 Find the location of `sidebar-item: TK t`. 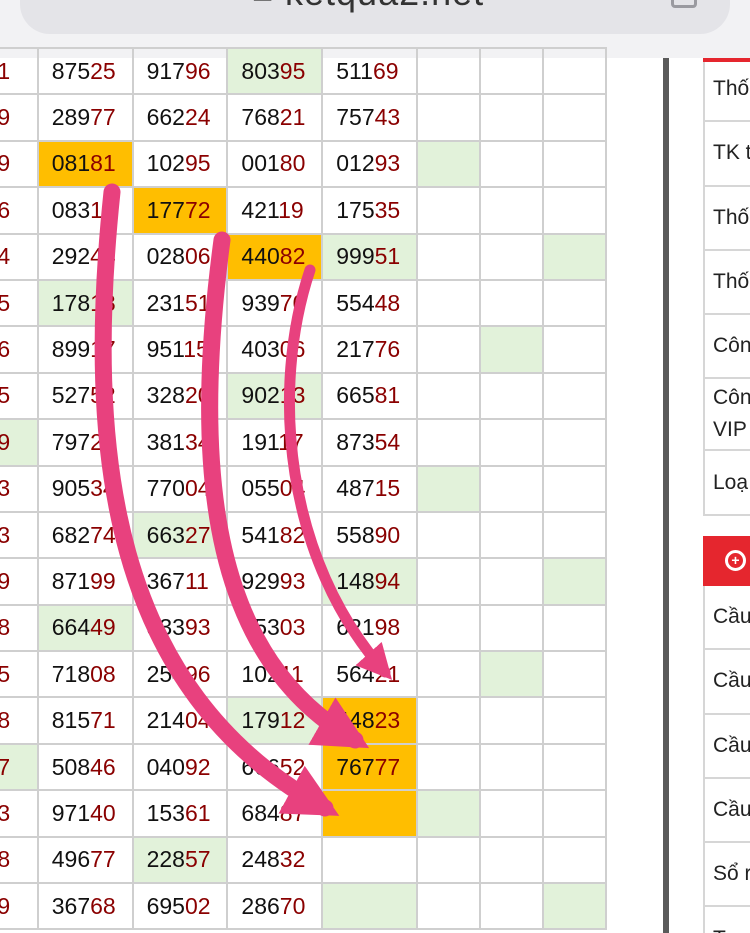

sidebar-item: TK t is located at coordinates (727, 154).